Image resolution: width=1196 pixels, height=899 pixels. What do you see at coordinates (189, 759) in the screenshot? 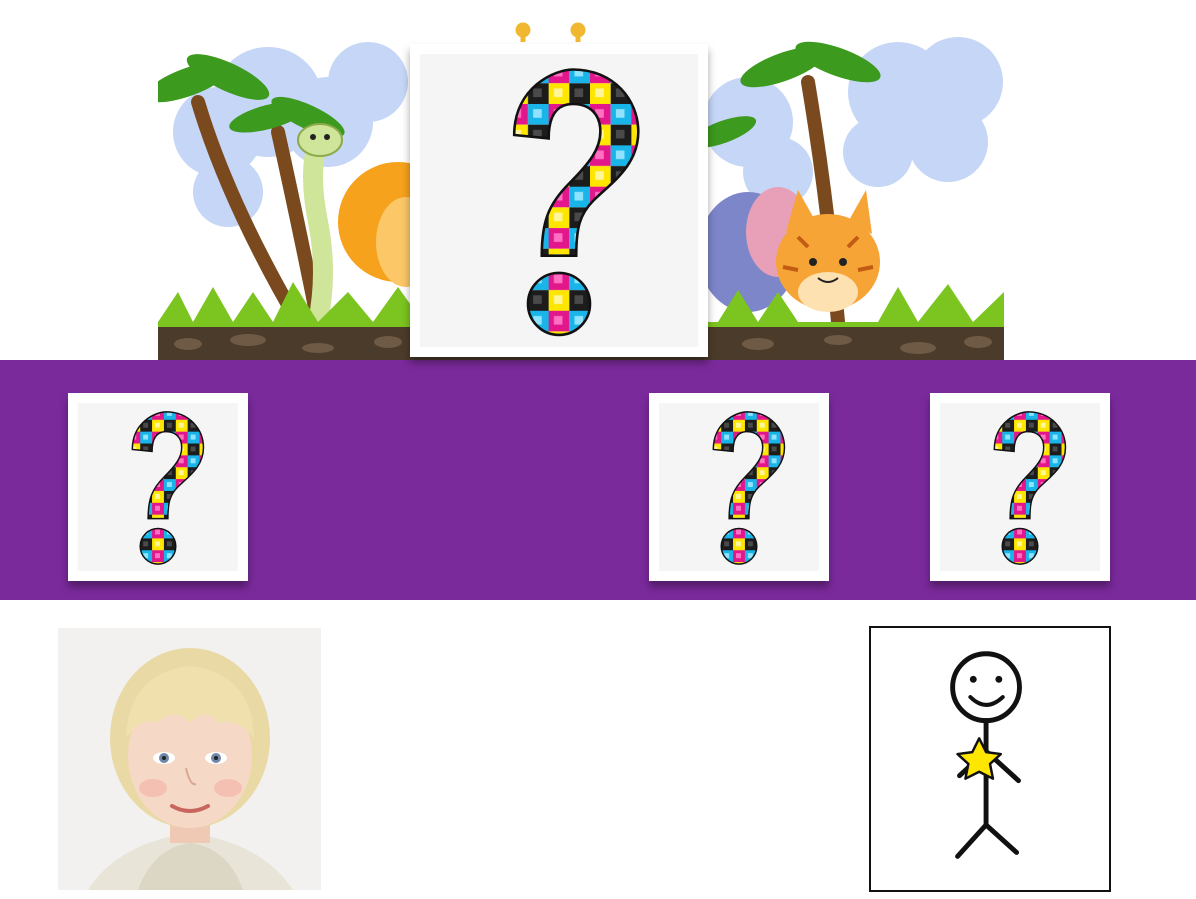
I see `child-portrait-photo` at bounding box center [189, 759].